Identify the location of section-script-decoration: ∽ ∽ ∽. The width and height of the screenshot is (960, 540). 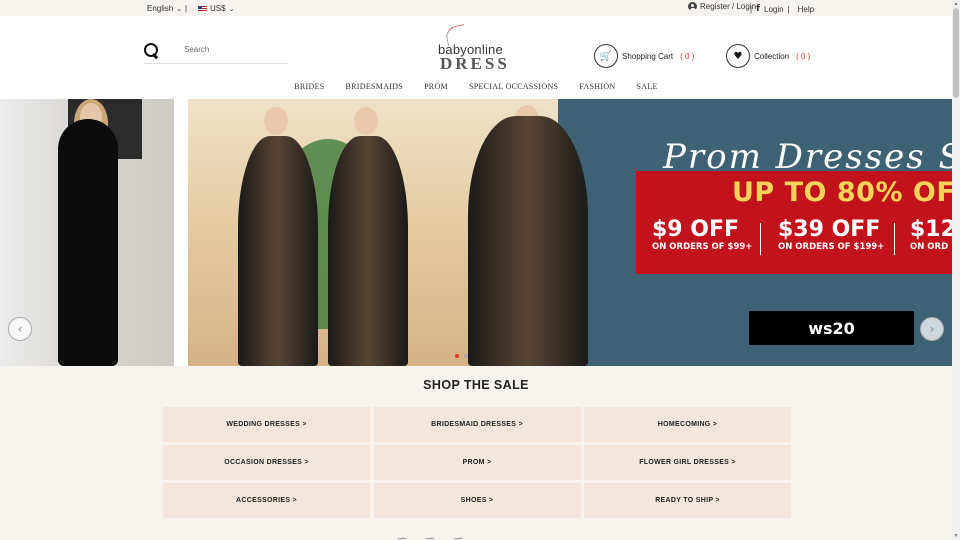
(433, 535).